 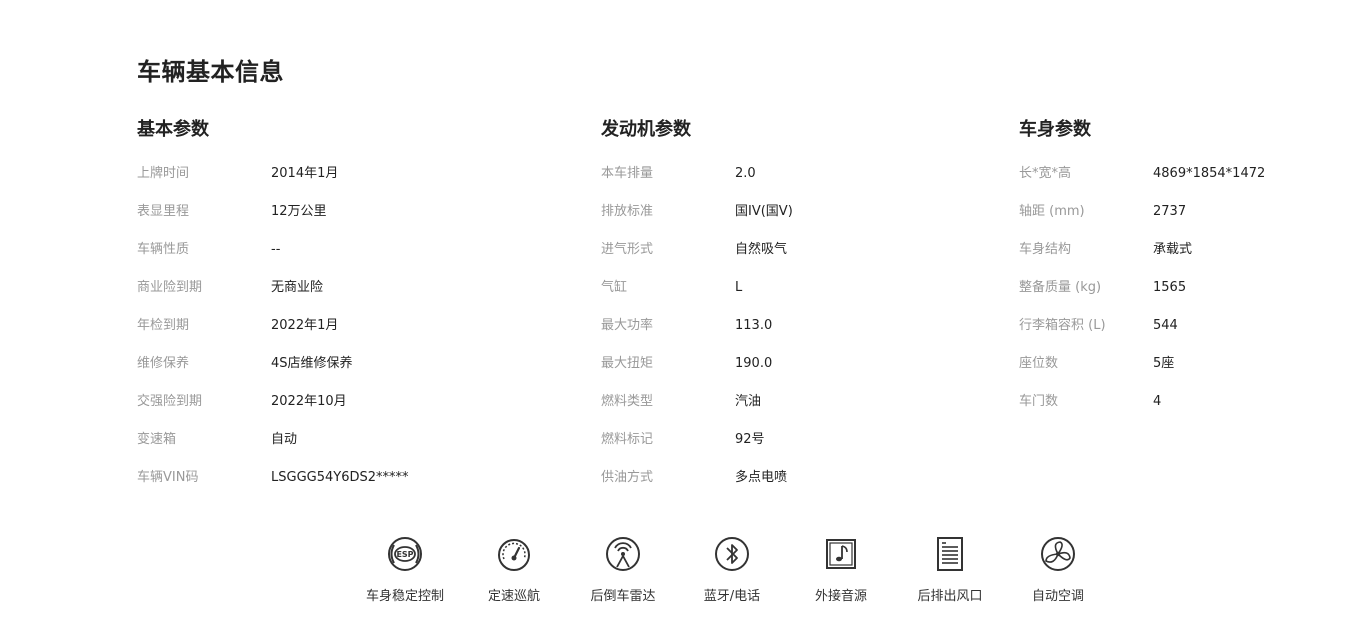 I want to click on param-row: 维修保养 4S店维修保养, so click(x=347, y=374).